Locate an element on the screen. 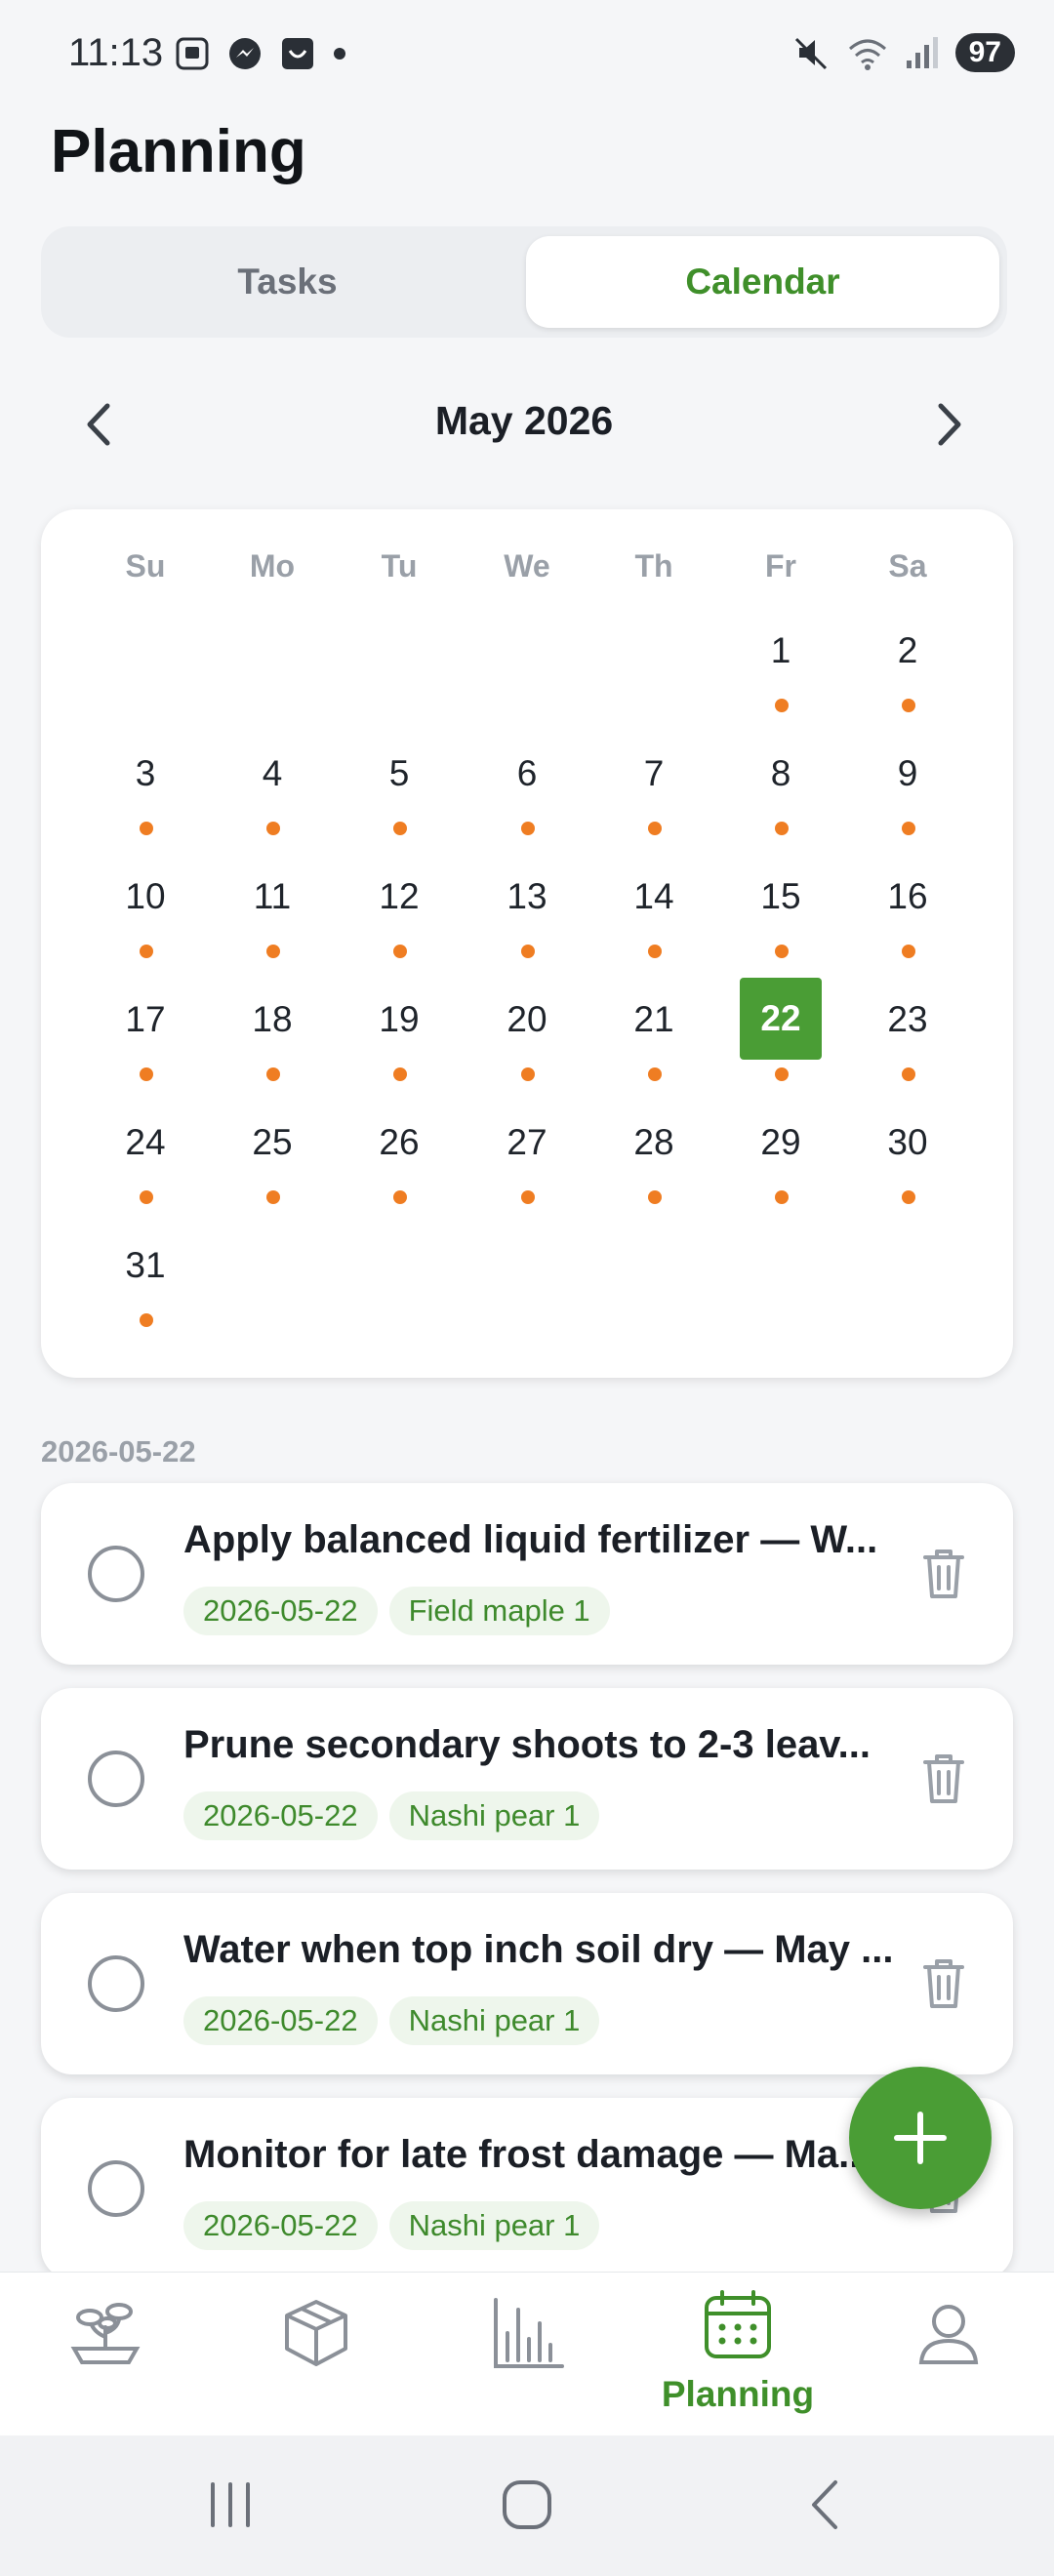 This screenshot has width=1054, height=2576. calendar-day-18: 18 is located at coordinates (272, 1031).